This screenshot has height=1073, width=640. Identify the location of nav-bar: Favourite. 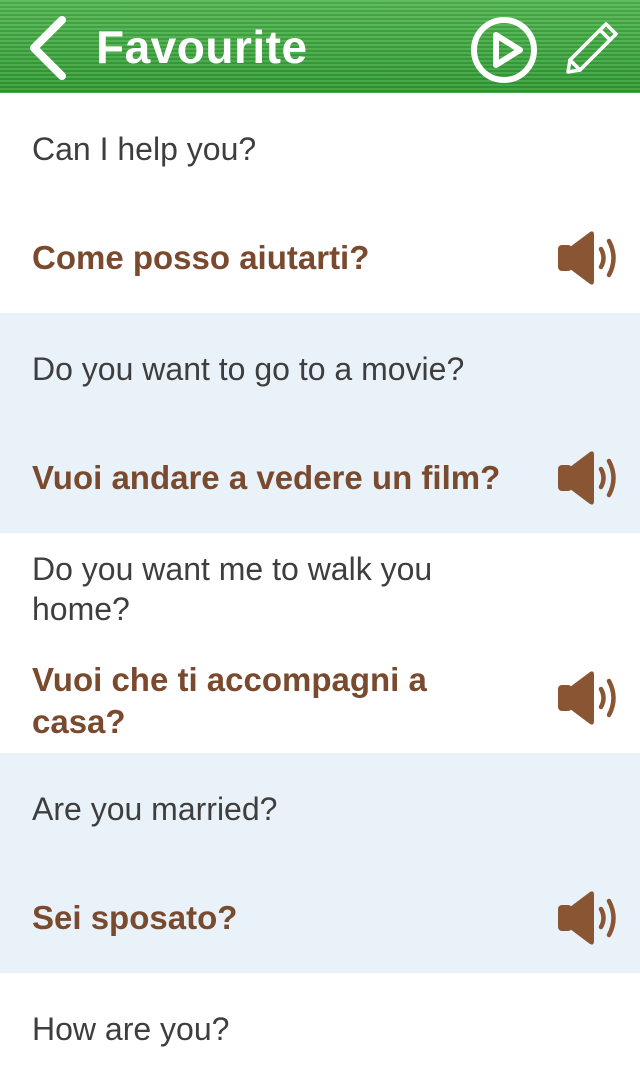
(320, 46).